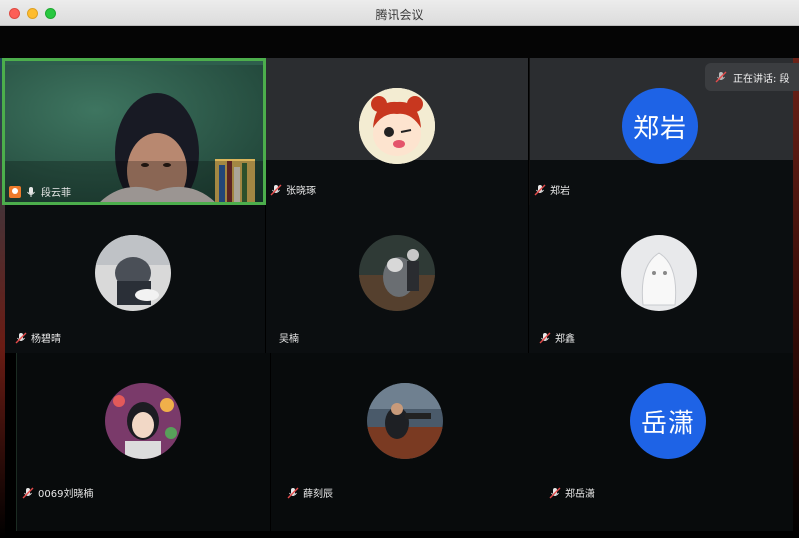  I want to click on video-feed, so click(134, 131).